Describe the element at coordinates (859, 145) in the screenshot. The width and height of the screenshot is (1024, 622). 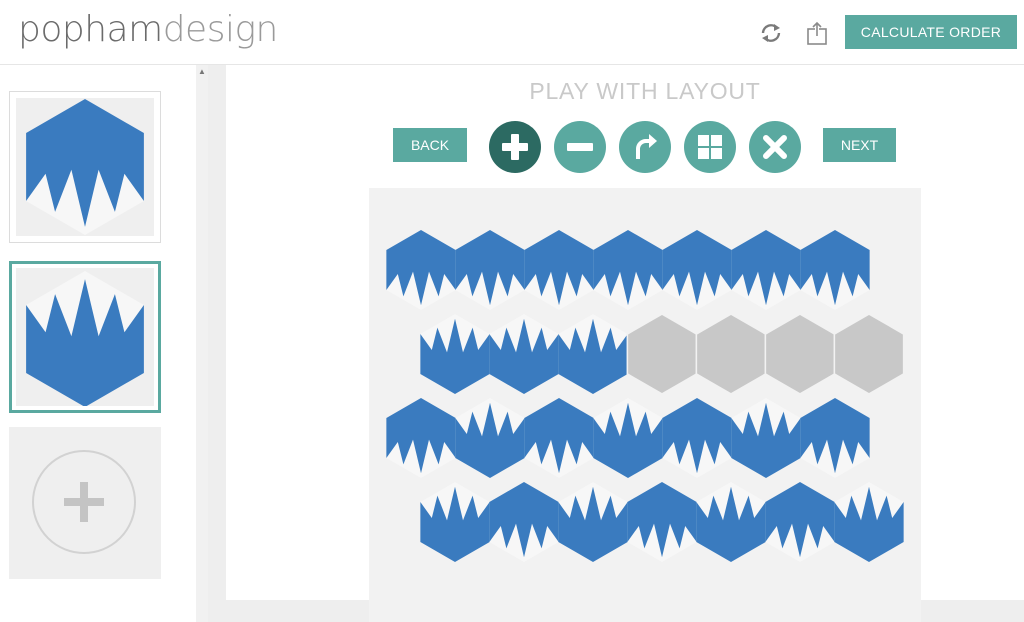
I see `next-button: NEXT` at that location.